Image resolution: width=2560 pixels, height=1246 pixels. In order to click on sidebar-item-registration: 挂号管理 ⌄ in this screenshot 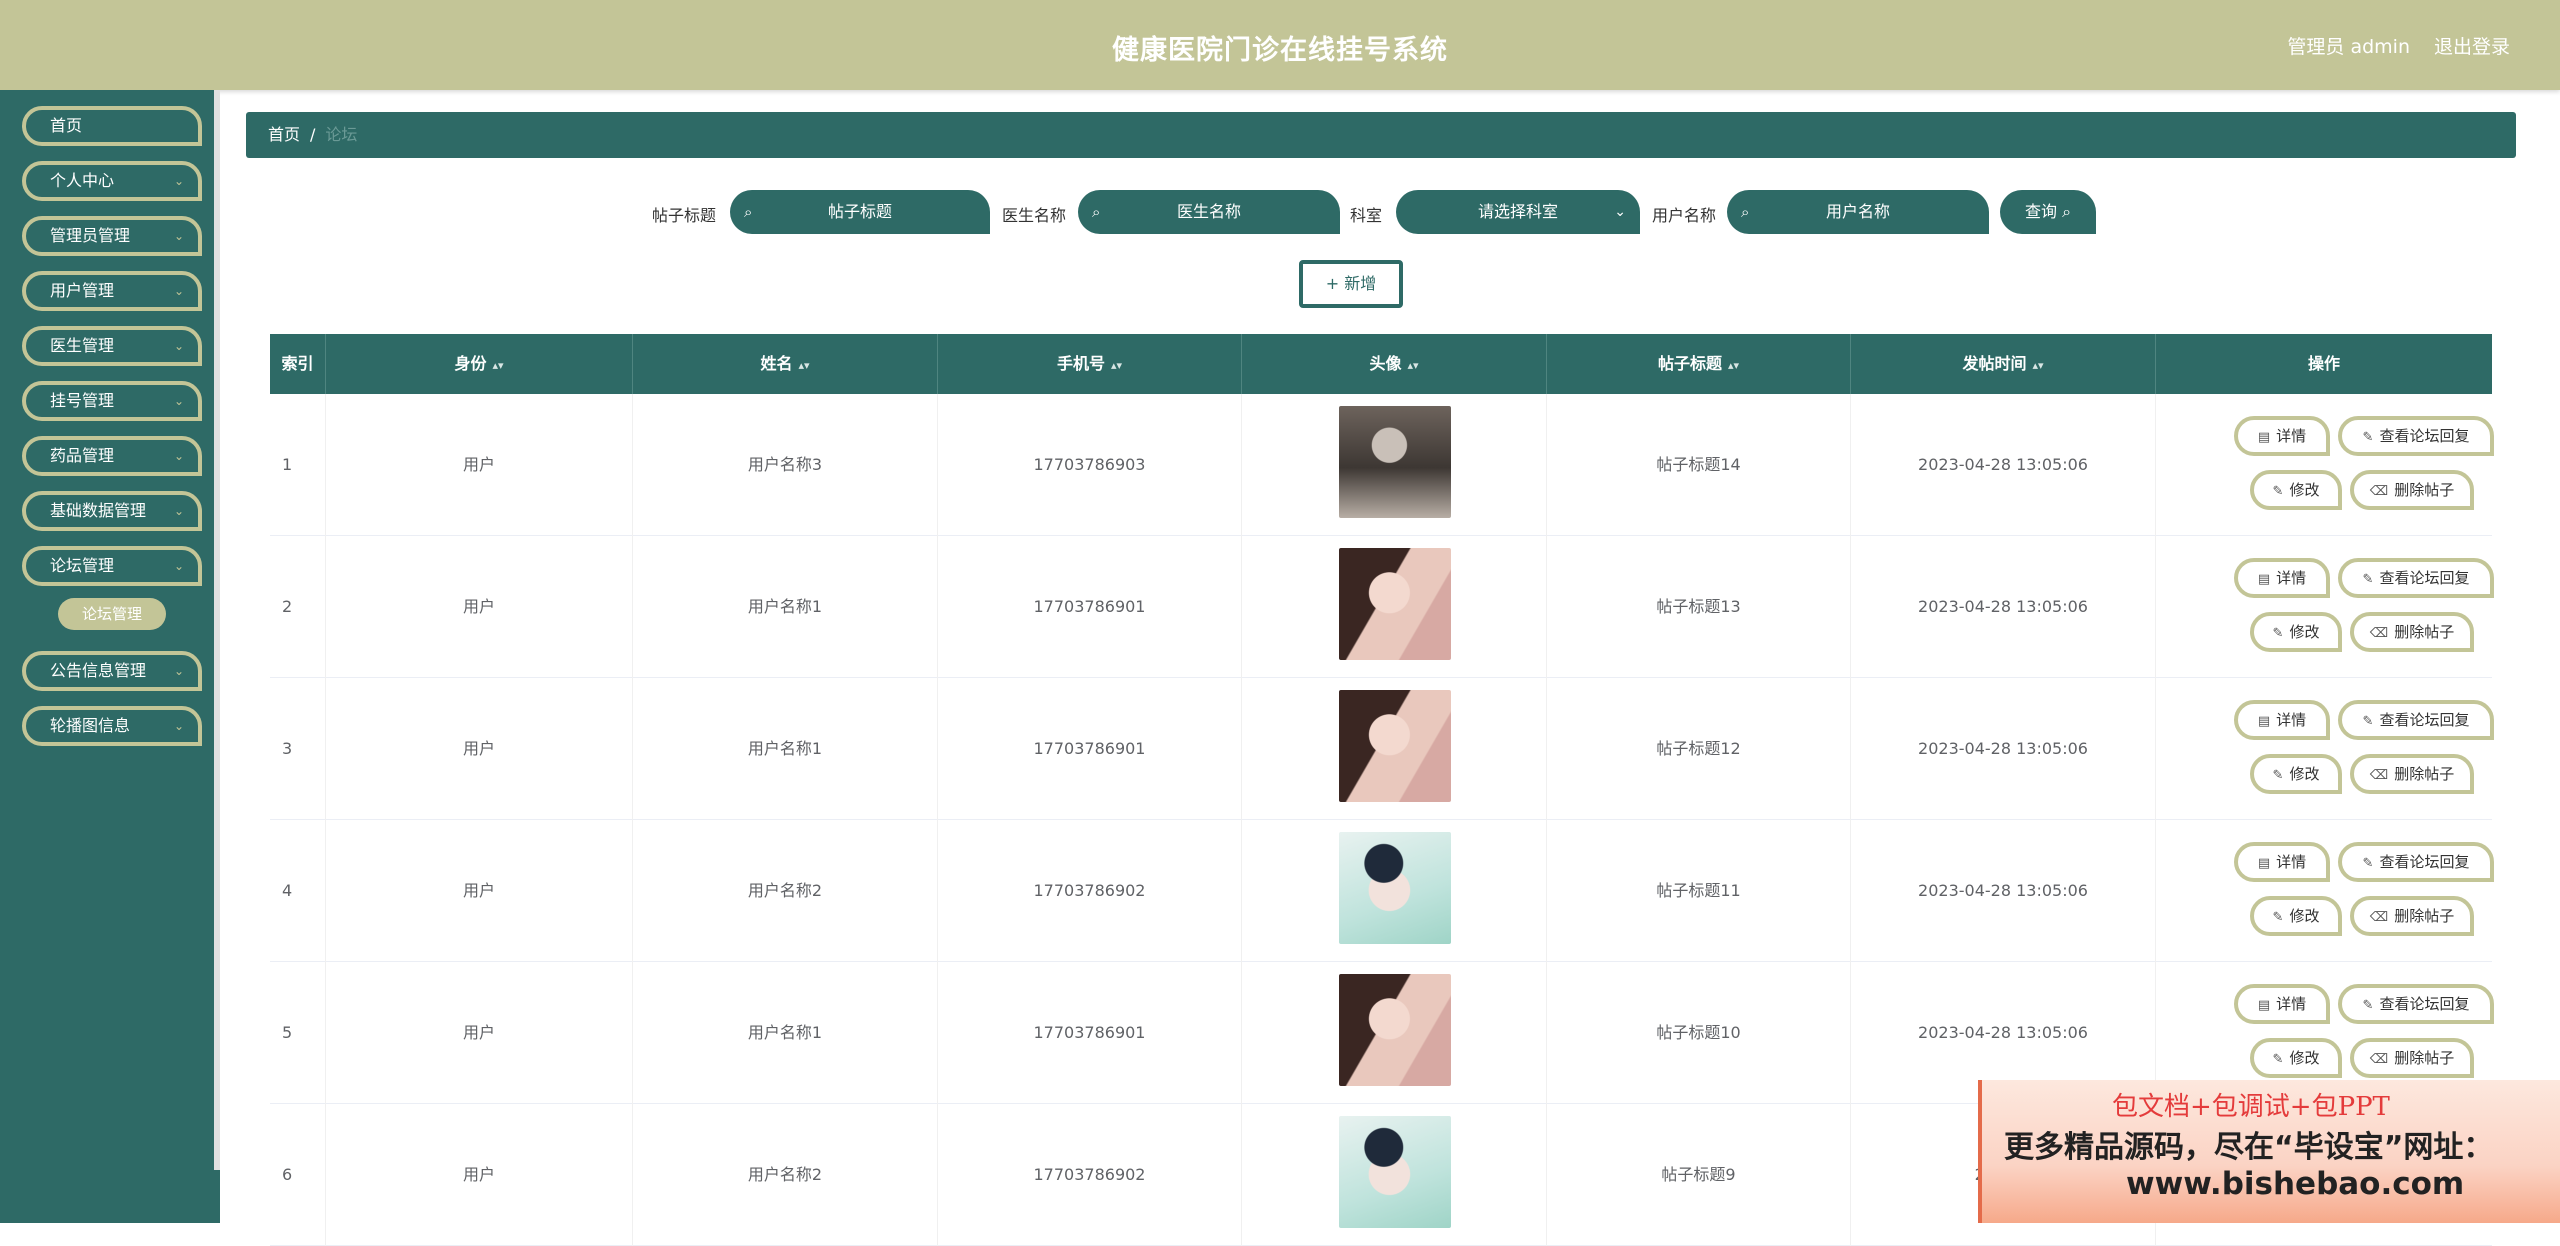, I will do `click(112, 401)`.